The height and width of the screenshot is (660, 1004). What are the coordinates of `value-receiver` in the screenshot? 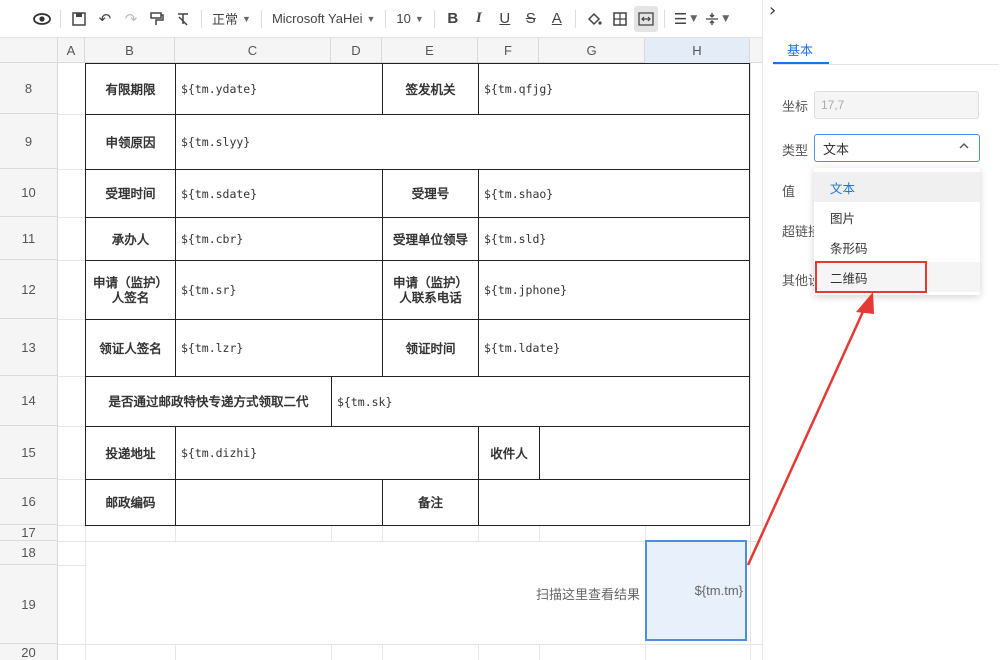 It's located at (644, 453).